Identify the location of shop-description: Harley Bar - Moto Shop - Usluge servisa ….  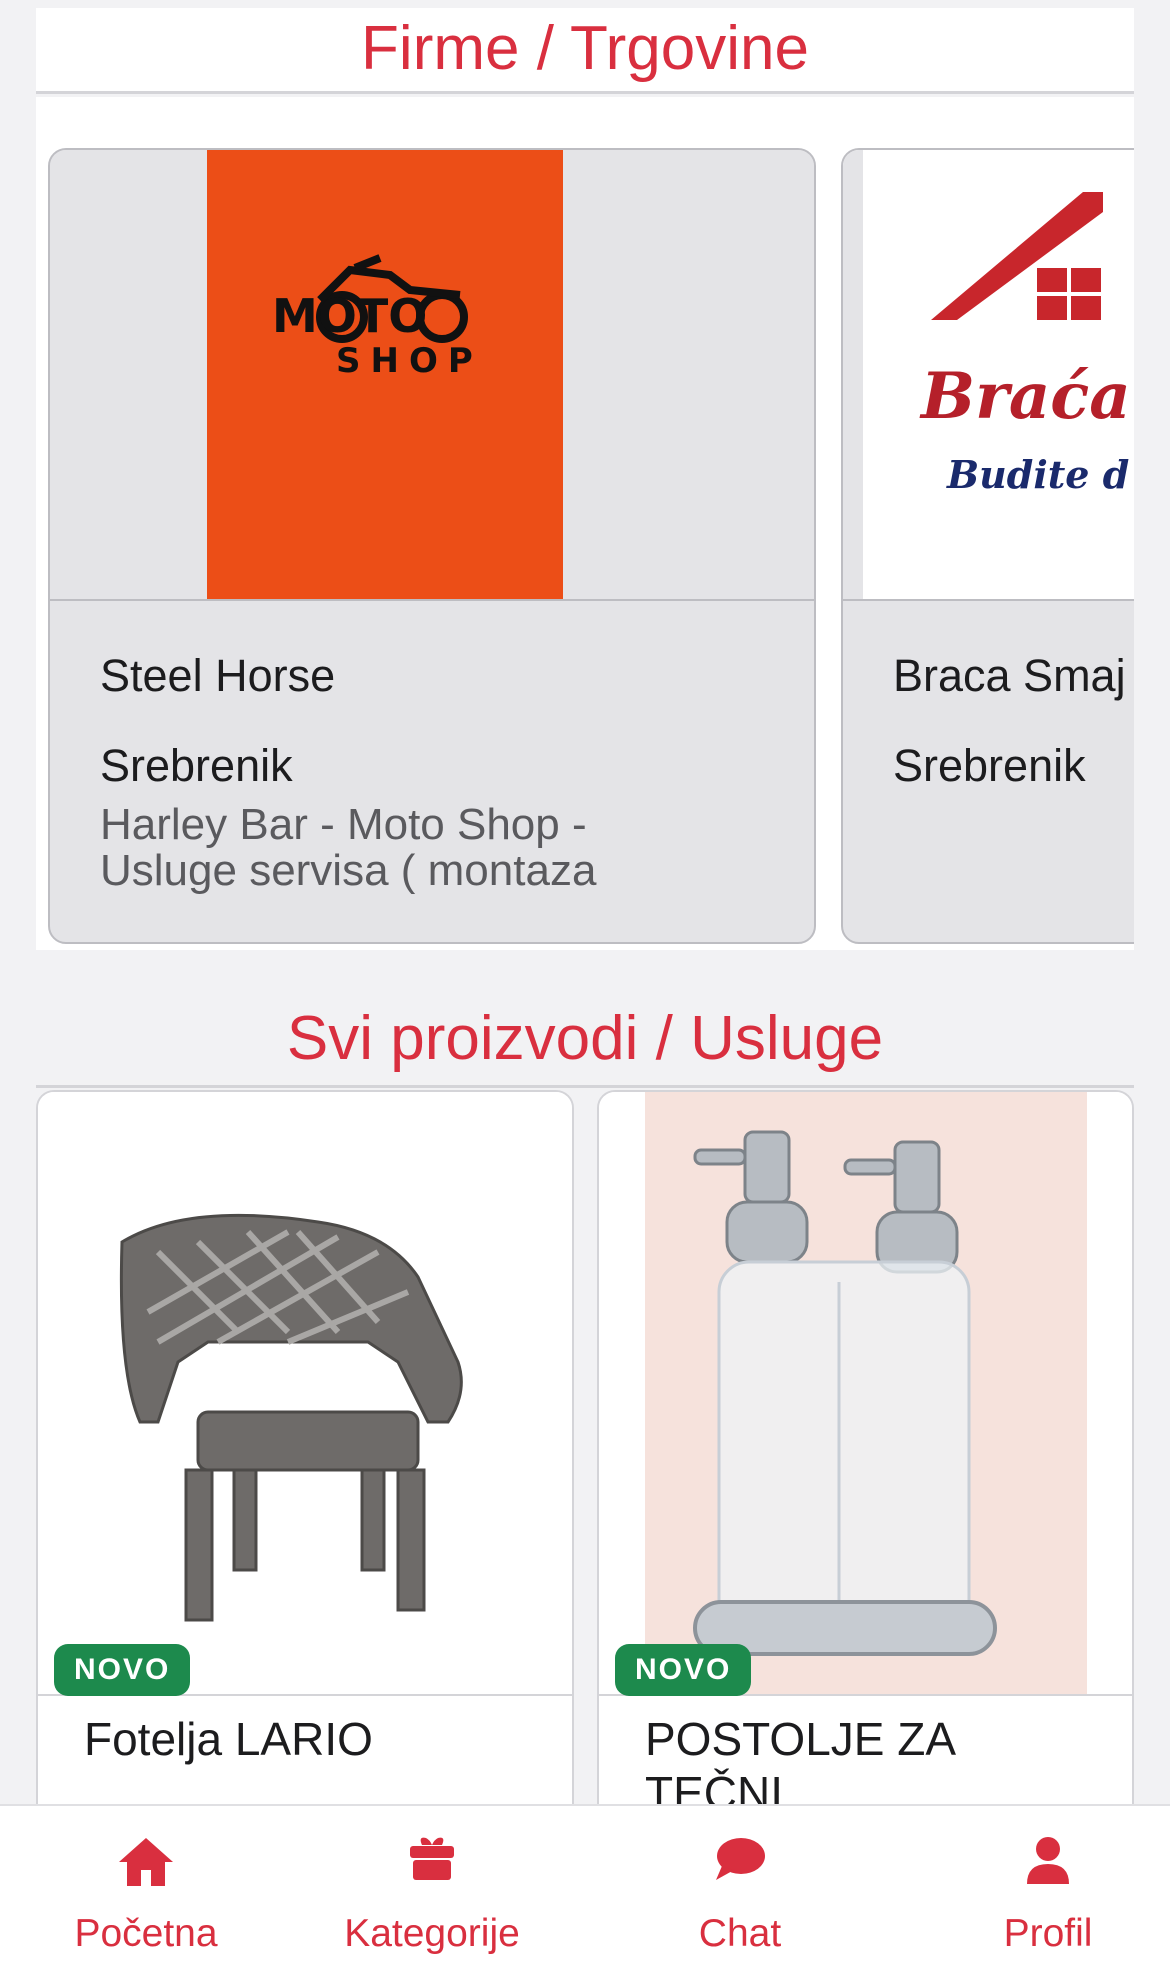
(348, 848).